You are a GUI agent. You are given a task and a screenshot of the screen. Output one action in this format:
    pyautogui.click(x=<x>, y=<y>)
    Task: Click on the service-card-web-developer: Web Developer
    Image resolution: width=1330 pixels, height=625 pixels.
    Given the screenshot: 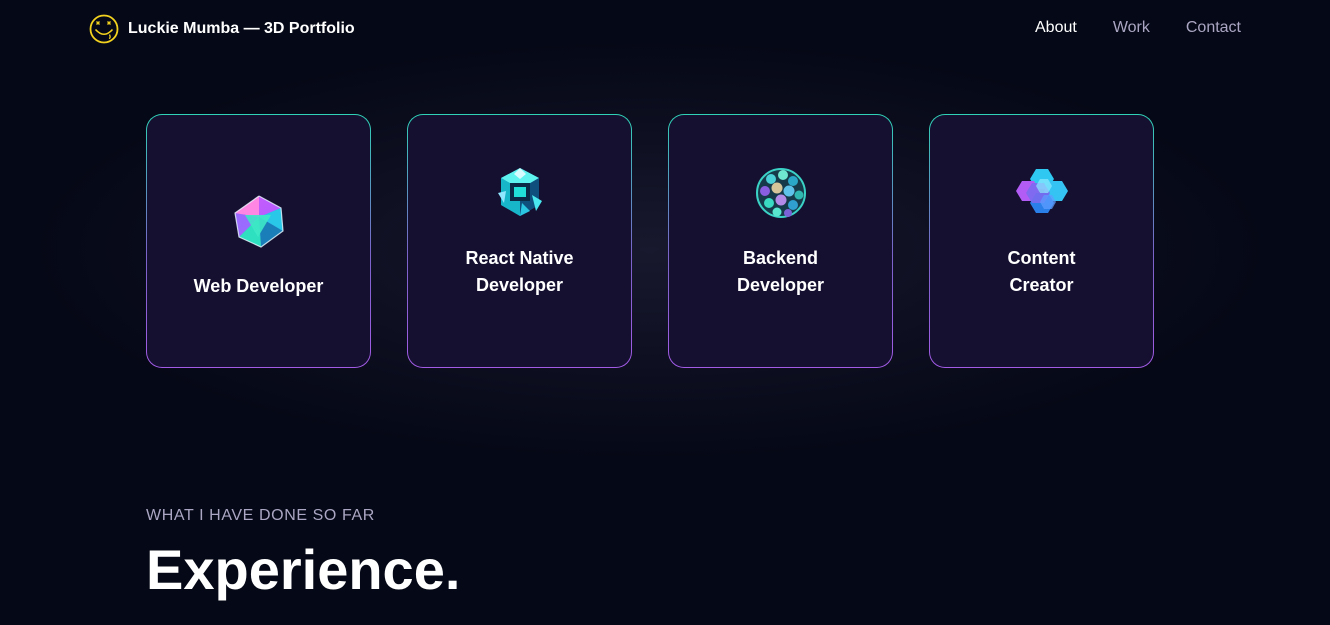 What is the action you would take?
    pyautogui.click(x=258, y=241)
    